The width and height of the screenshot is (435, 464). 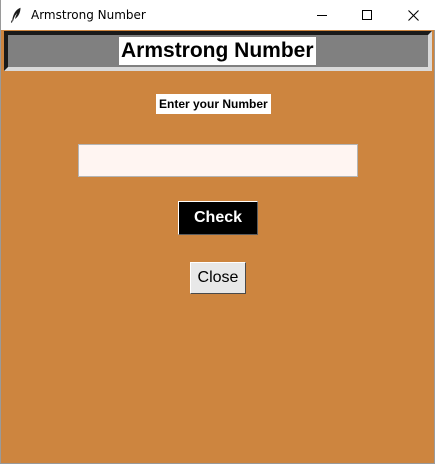 I want to click on close-button: Close, so click(x=218, y=278).